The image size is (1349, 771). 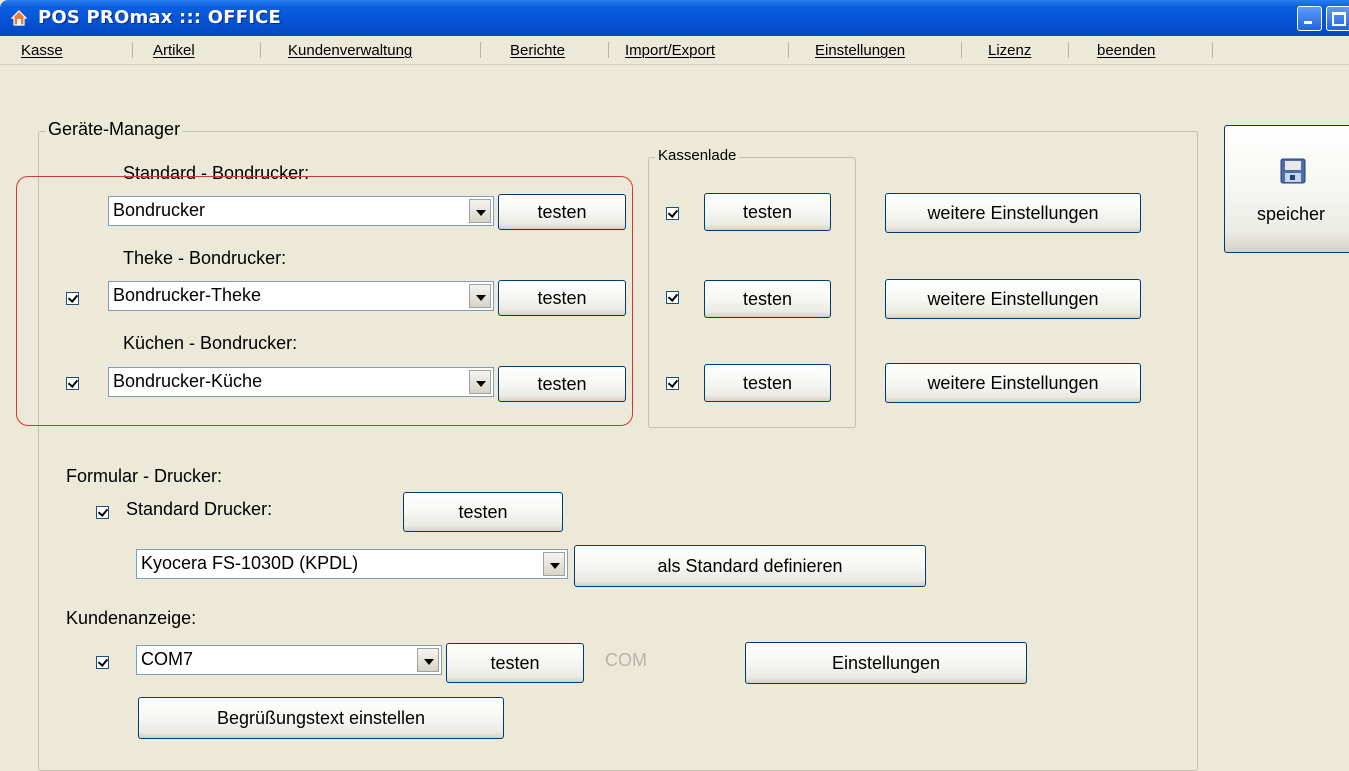 What do you see at coordinates (1309, 18) in the screenshot?
I see `minimize-button` at bounding box center [1309, 18].